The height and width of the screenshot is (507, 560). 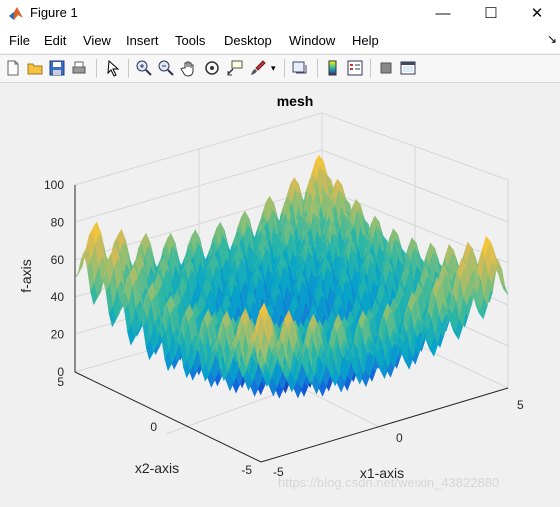 What do you see at coordinates (355, 68) in the screenshot?
I see `legend-icon` at bounding box center [355, 68].